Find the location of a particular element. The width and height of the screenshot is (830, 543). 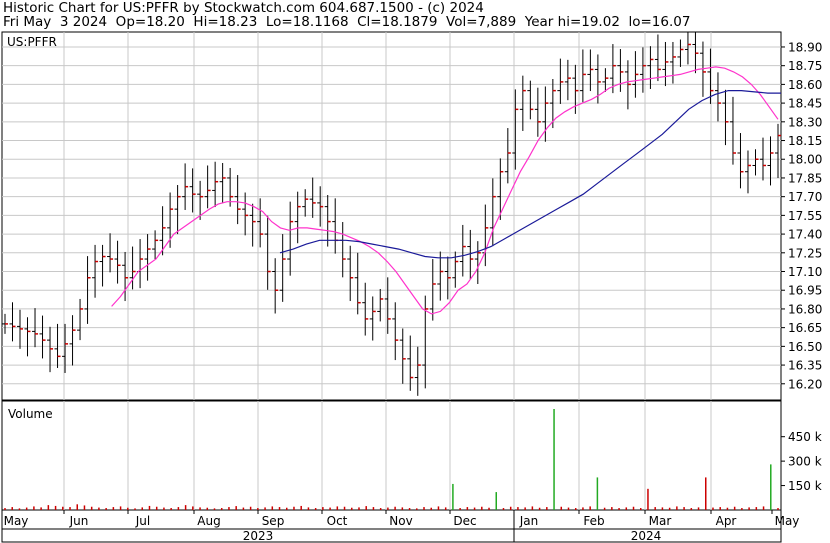

price-tick-label: 18.15 is located at coordinates (805, 141).